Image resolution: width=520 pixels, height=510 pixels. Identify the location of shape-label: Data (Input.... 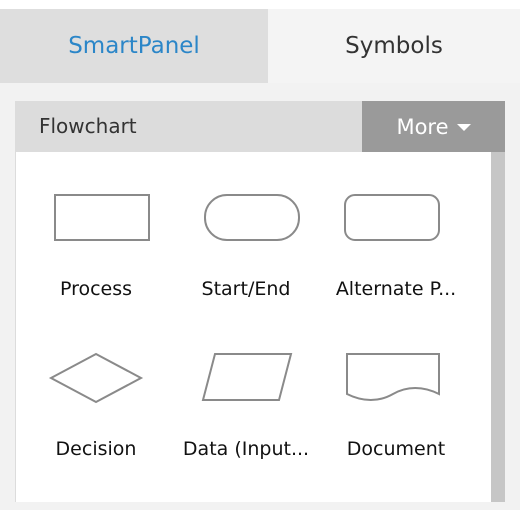
(246, 449).